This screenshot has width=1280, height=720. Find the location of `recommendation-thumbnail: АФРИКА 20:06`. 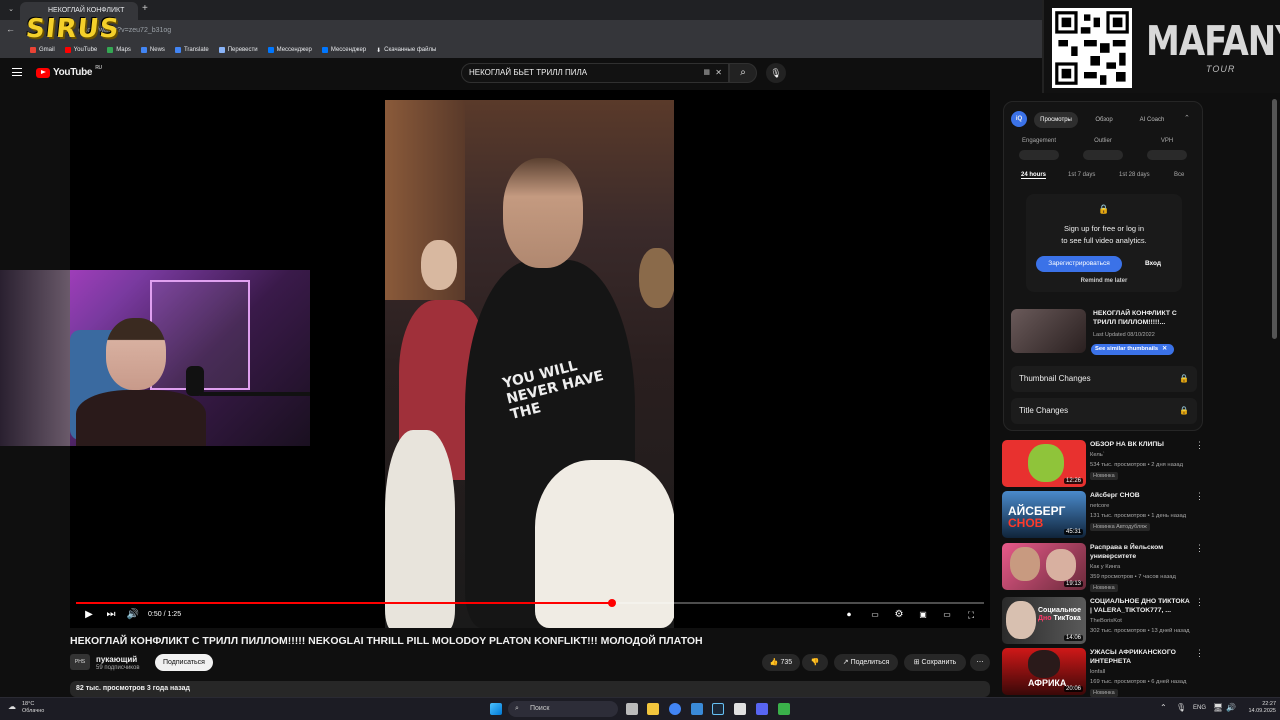

recommendation-thumbnail: АФРИКА 20:06 is located at coordinates (1044, 671).